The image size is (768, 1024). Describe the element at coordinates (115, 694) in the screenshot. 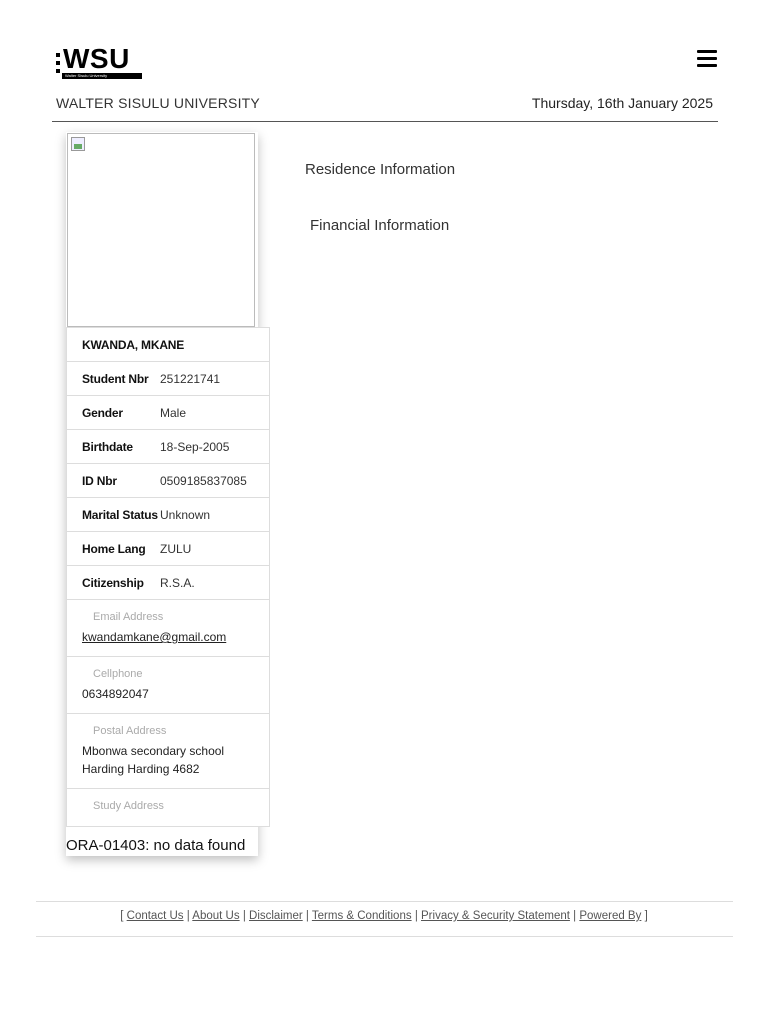

I see `cellphone-value: 0634892047` at that location.